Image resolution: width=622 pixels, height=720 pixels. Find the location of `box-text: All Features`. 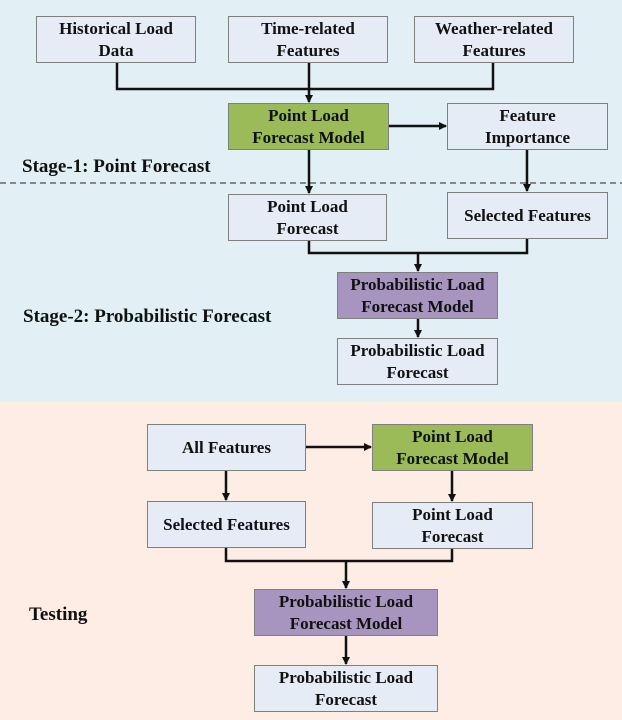

box-text: All Features is located at coordinates (226, 447).